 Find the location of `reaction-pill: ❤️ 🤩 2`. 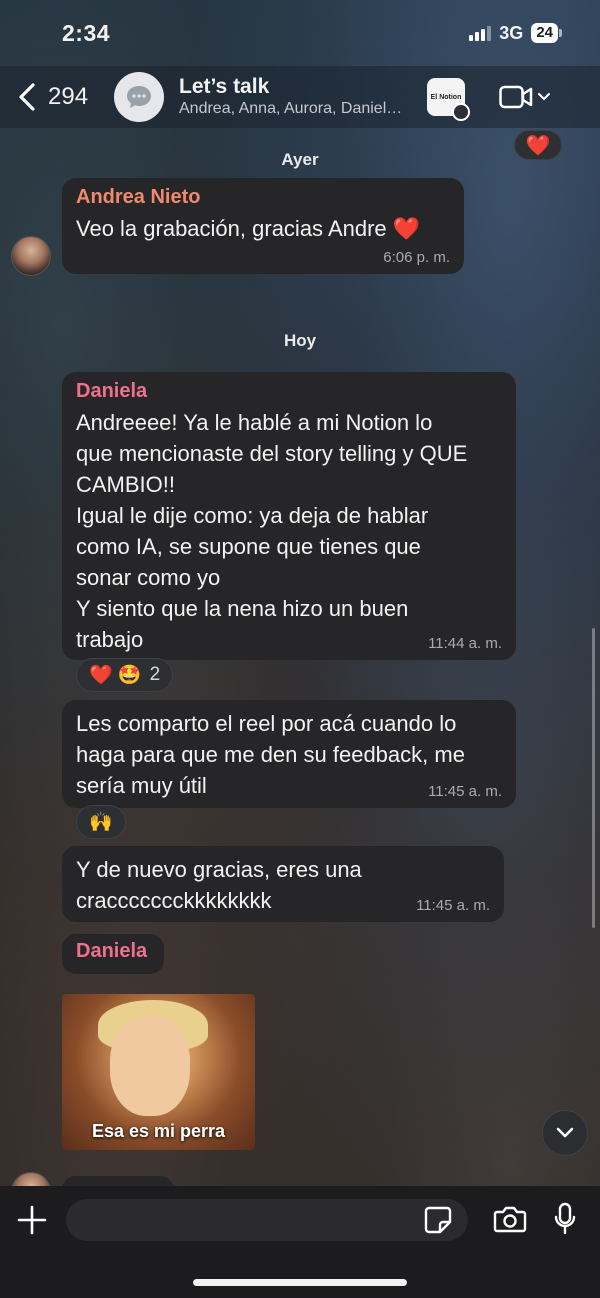

reaction-pill: ❤️ 🤩 2 is located at coordinates (125, 675).